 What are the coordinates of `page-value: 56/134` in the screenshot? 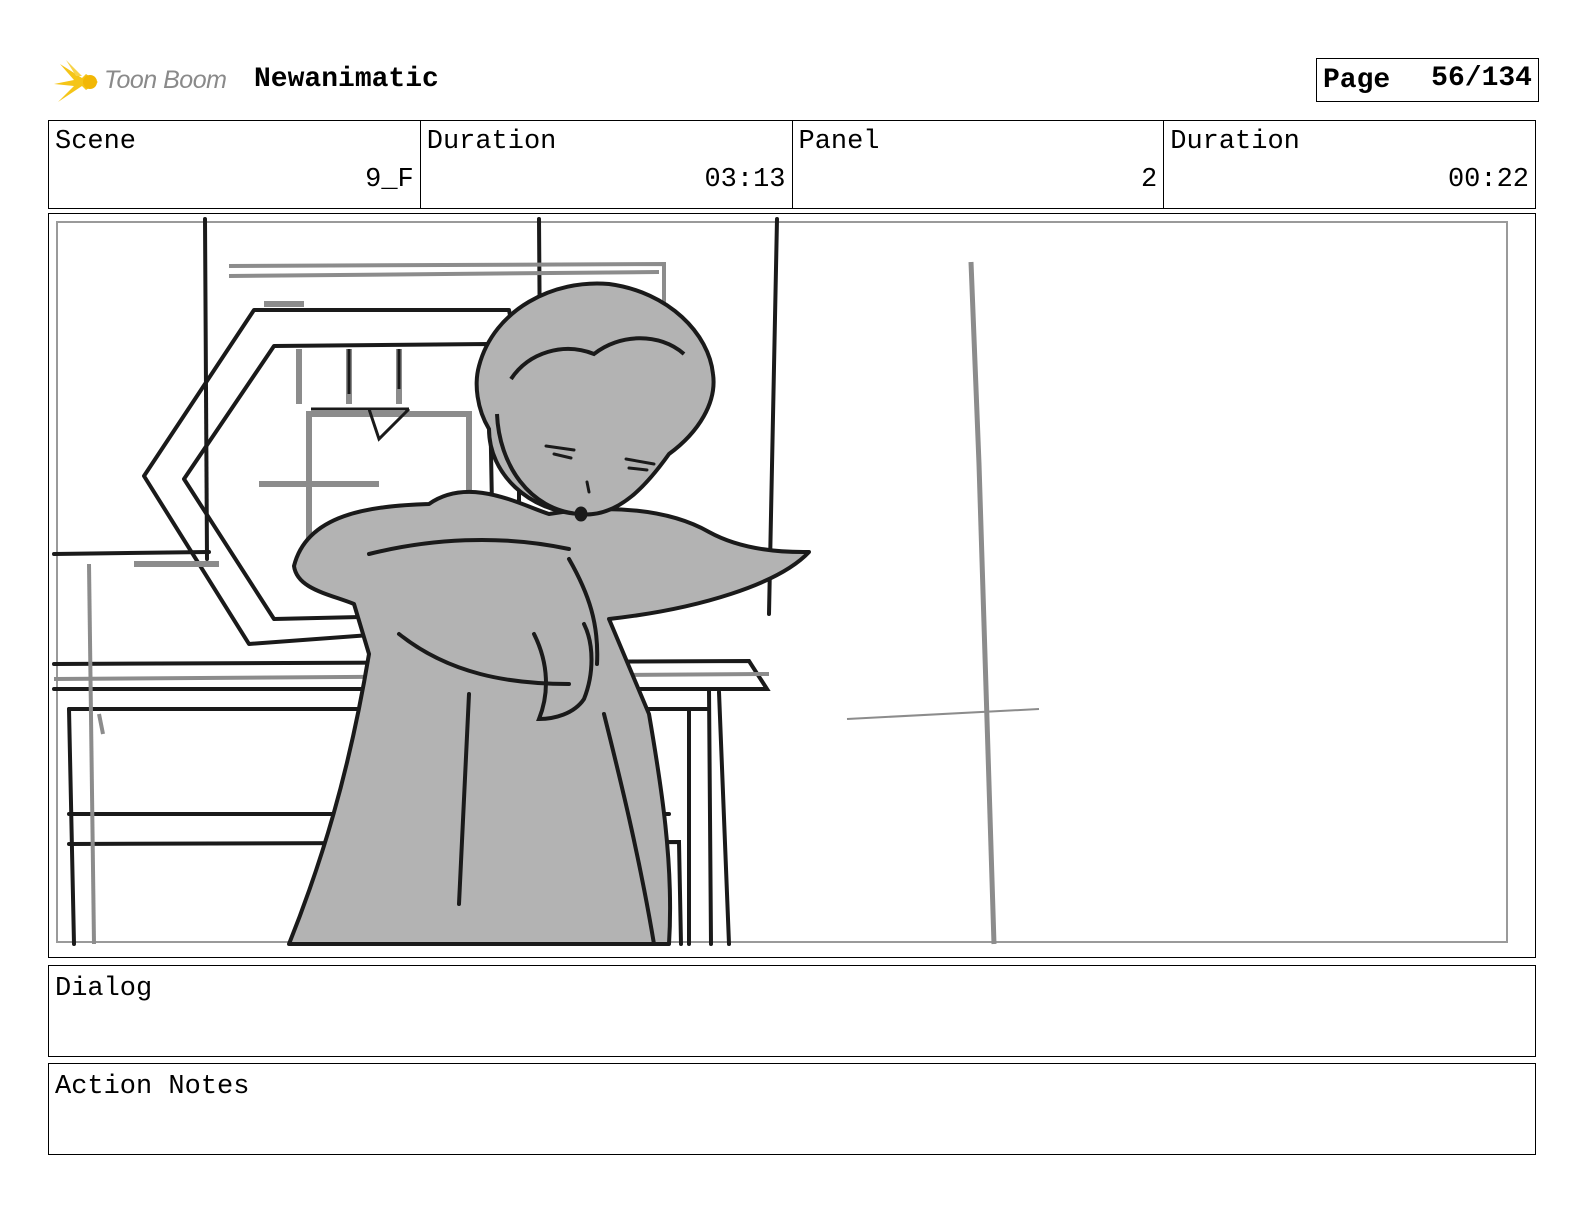 It's located at (1481, 78).